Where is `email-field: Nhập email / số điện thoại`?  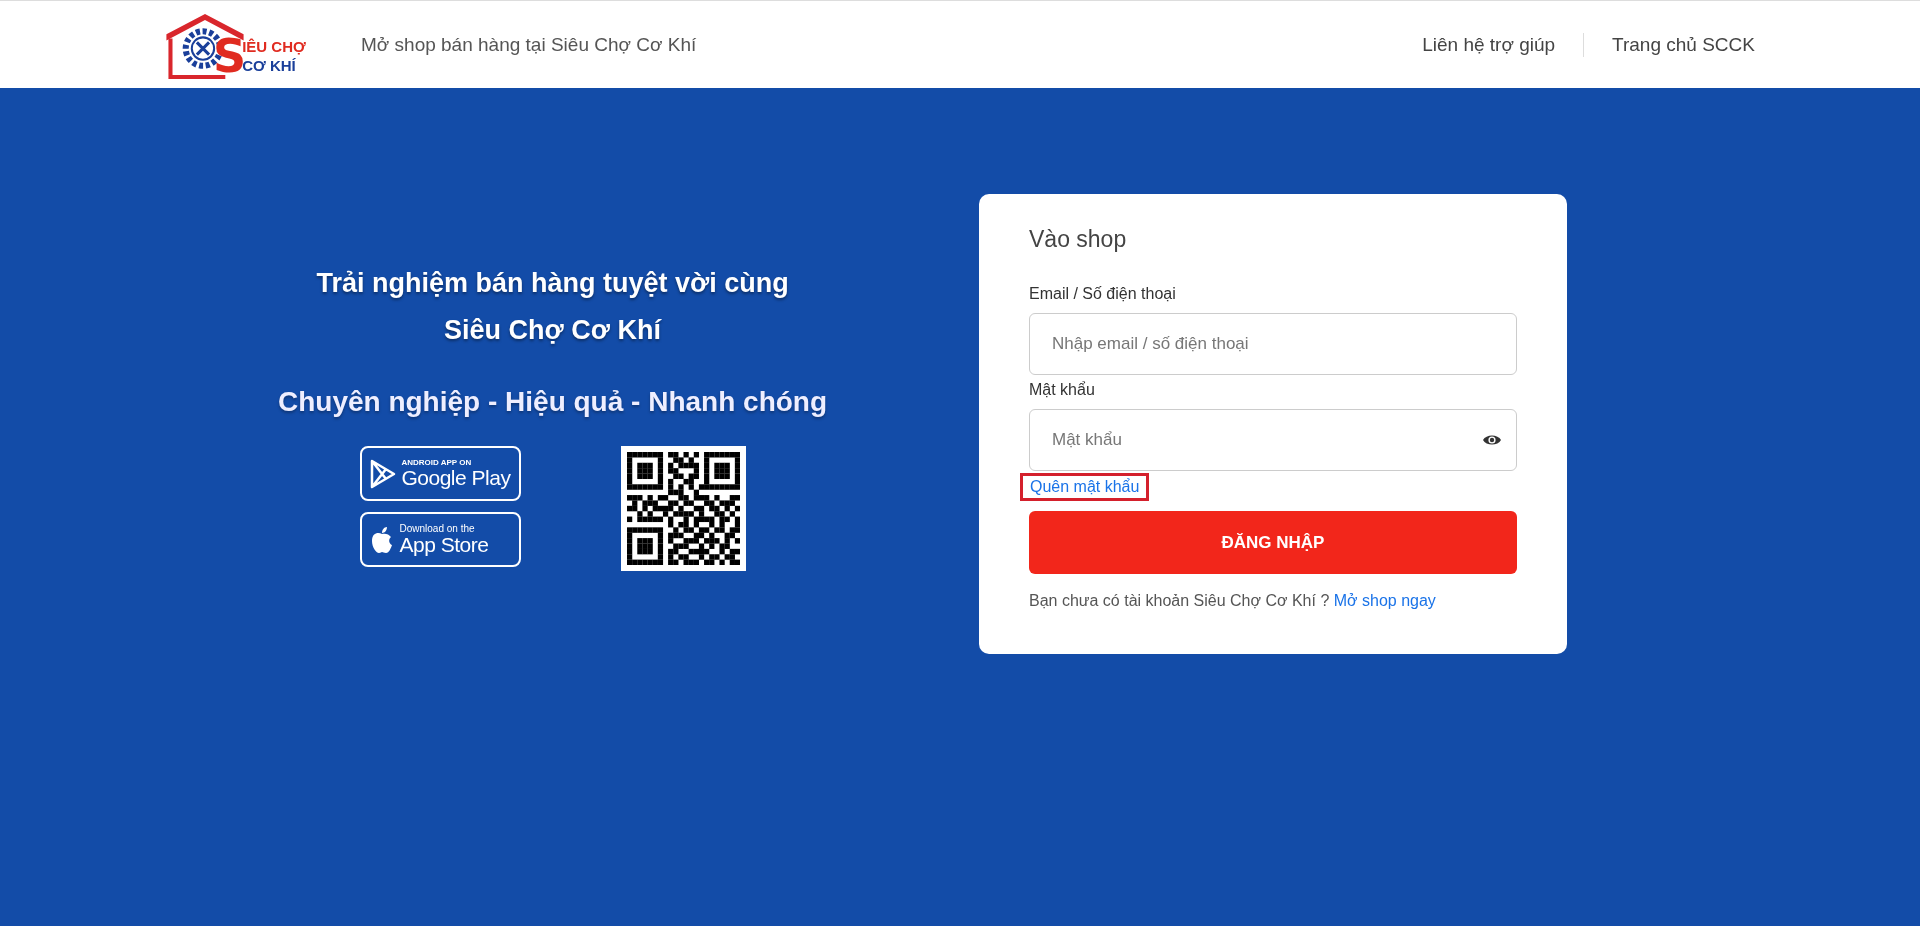 email-field: Nhập email / số điện thoại is located at coordinates (1273, 344).